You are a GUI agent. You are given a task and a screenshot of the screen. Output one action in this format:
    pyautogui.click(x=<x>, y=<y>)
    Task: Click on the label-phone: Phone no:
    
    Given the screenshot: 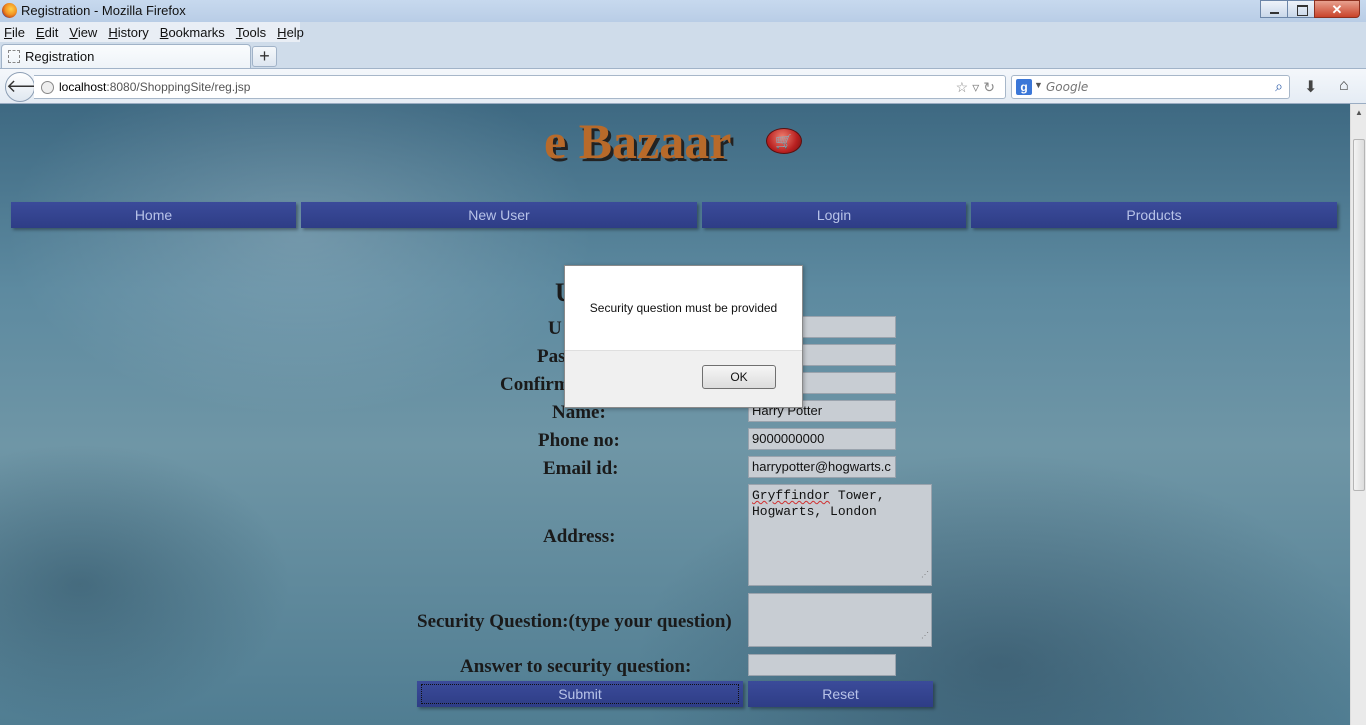 What is the action you would take?
    pyautogui.click(x=579, y=440)
    